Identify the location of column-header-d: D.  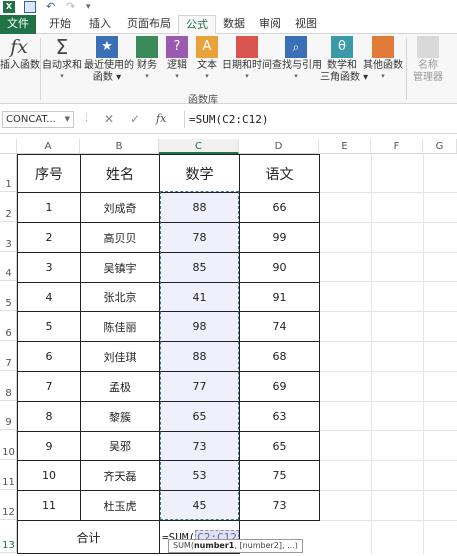
(279, 146).